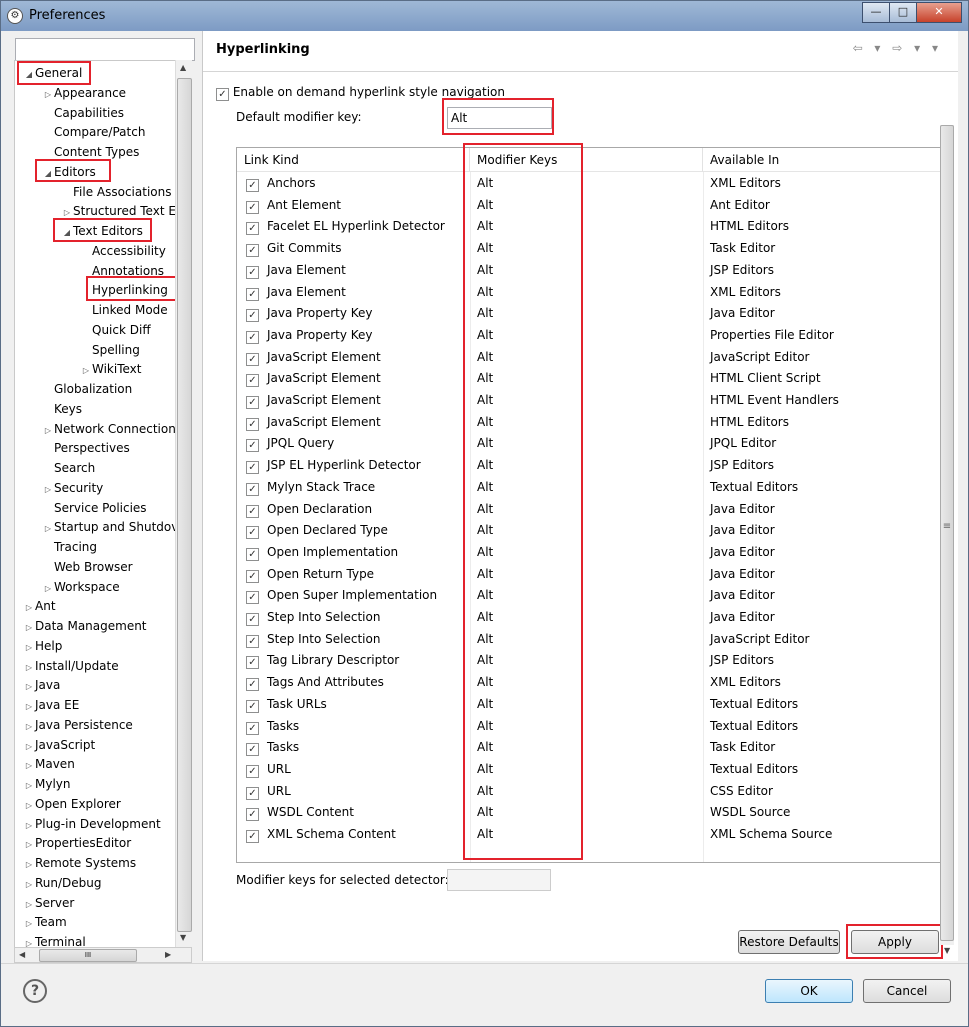 The image size is (969, 1027). Describe the element at coordinates (589, 423) in the screenshot. I see `table-row: ✓ JavaScript Element Alt HTML Editors` at that location.